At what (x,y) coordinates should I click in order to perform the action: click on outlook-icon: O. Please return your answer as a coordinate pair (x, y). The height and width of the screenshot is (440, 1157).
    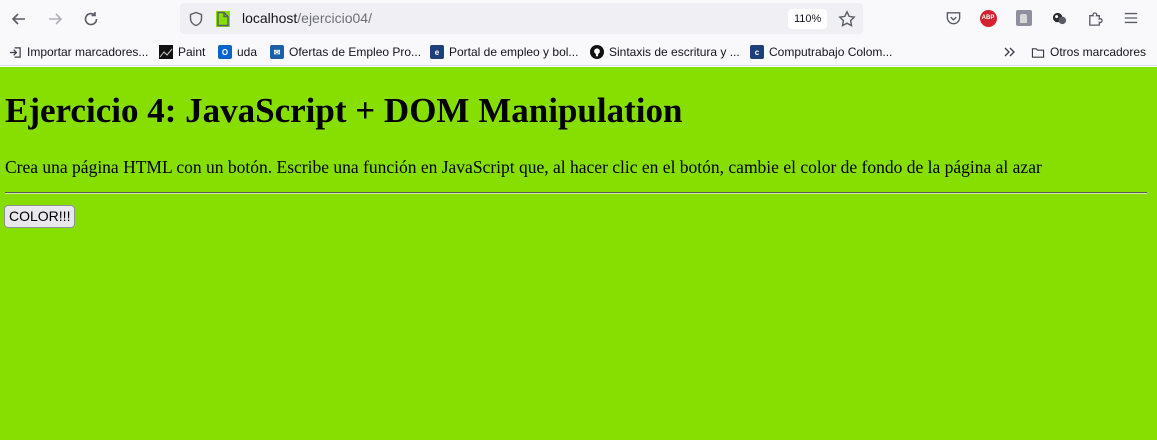
    Looking at the image, I should click on (225, 52).